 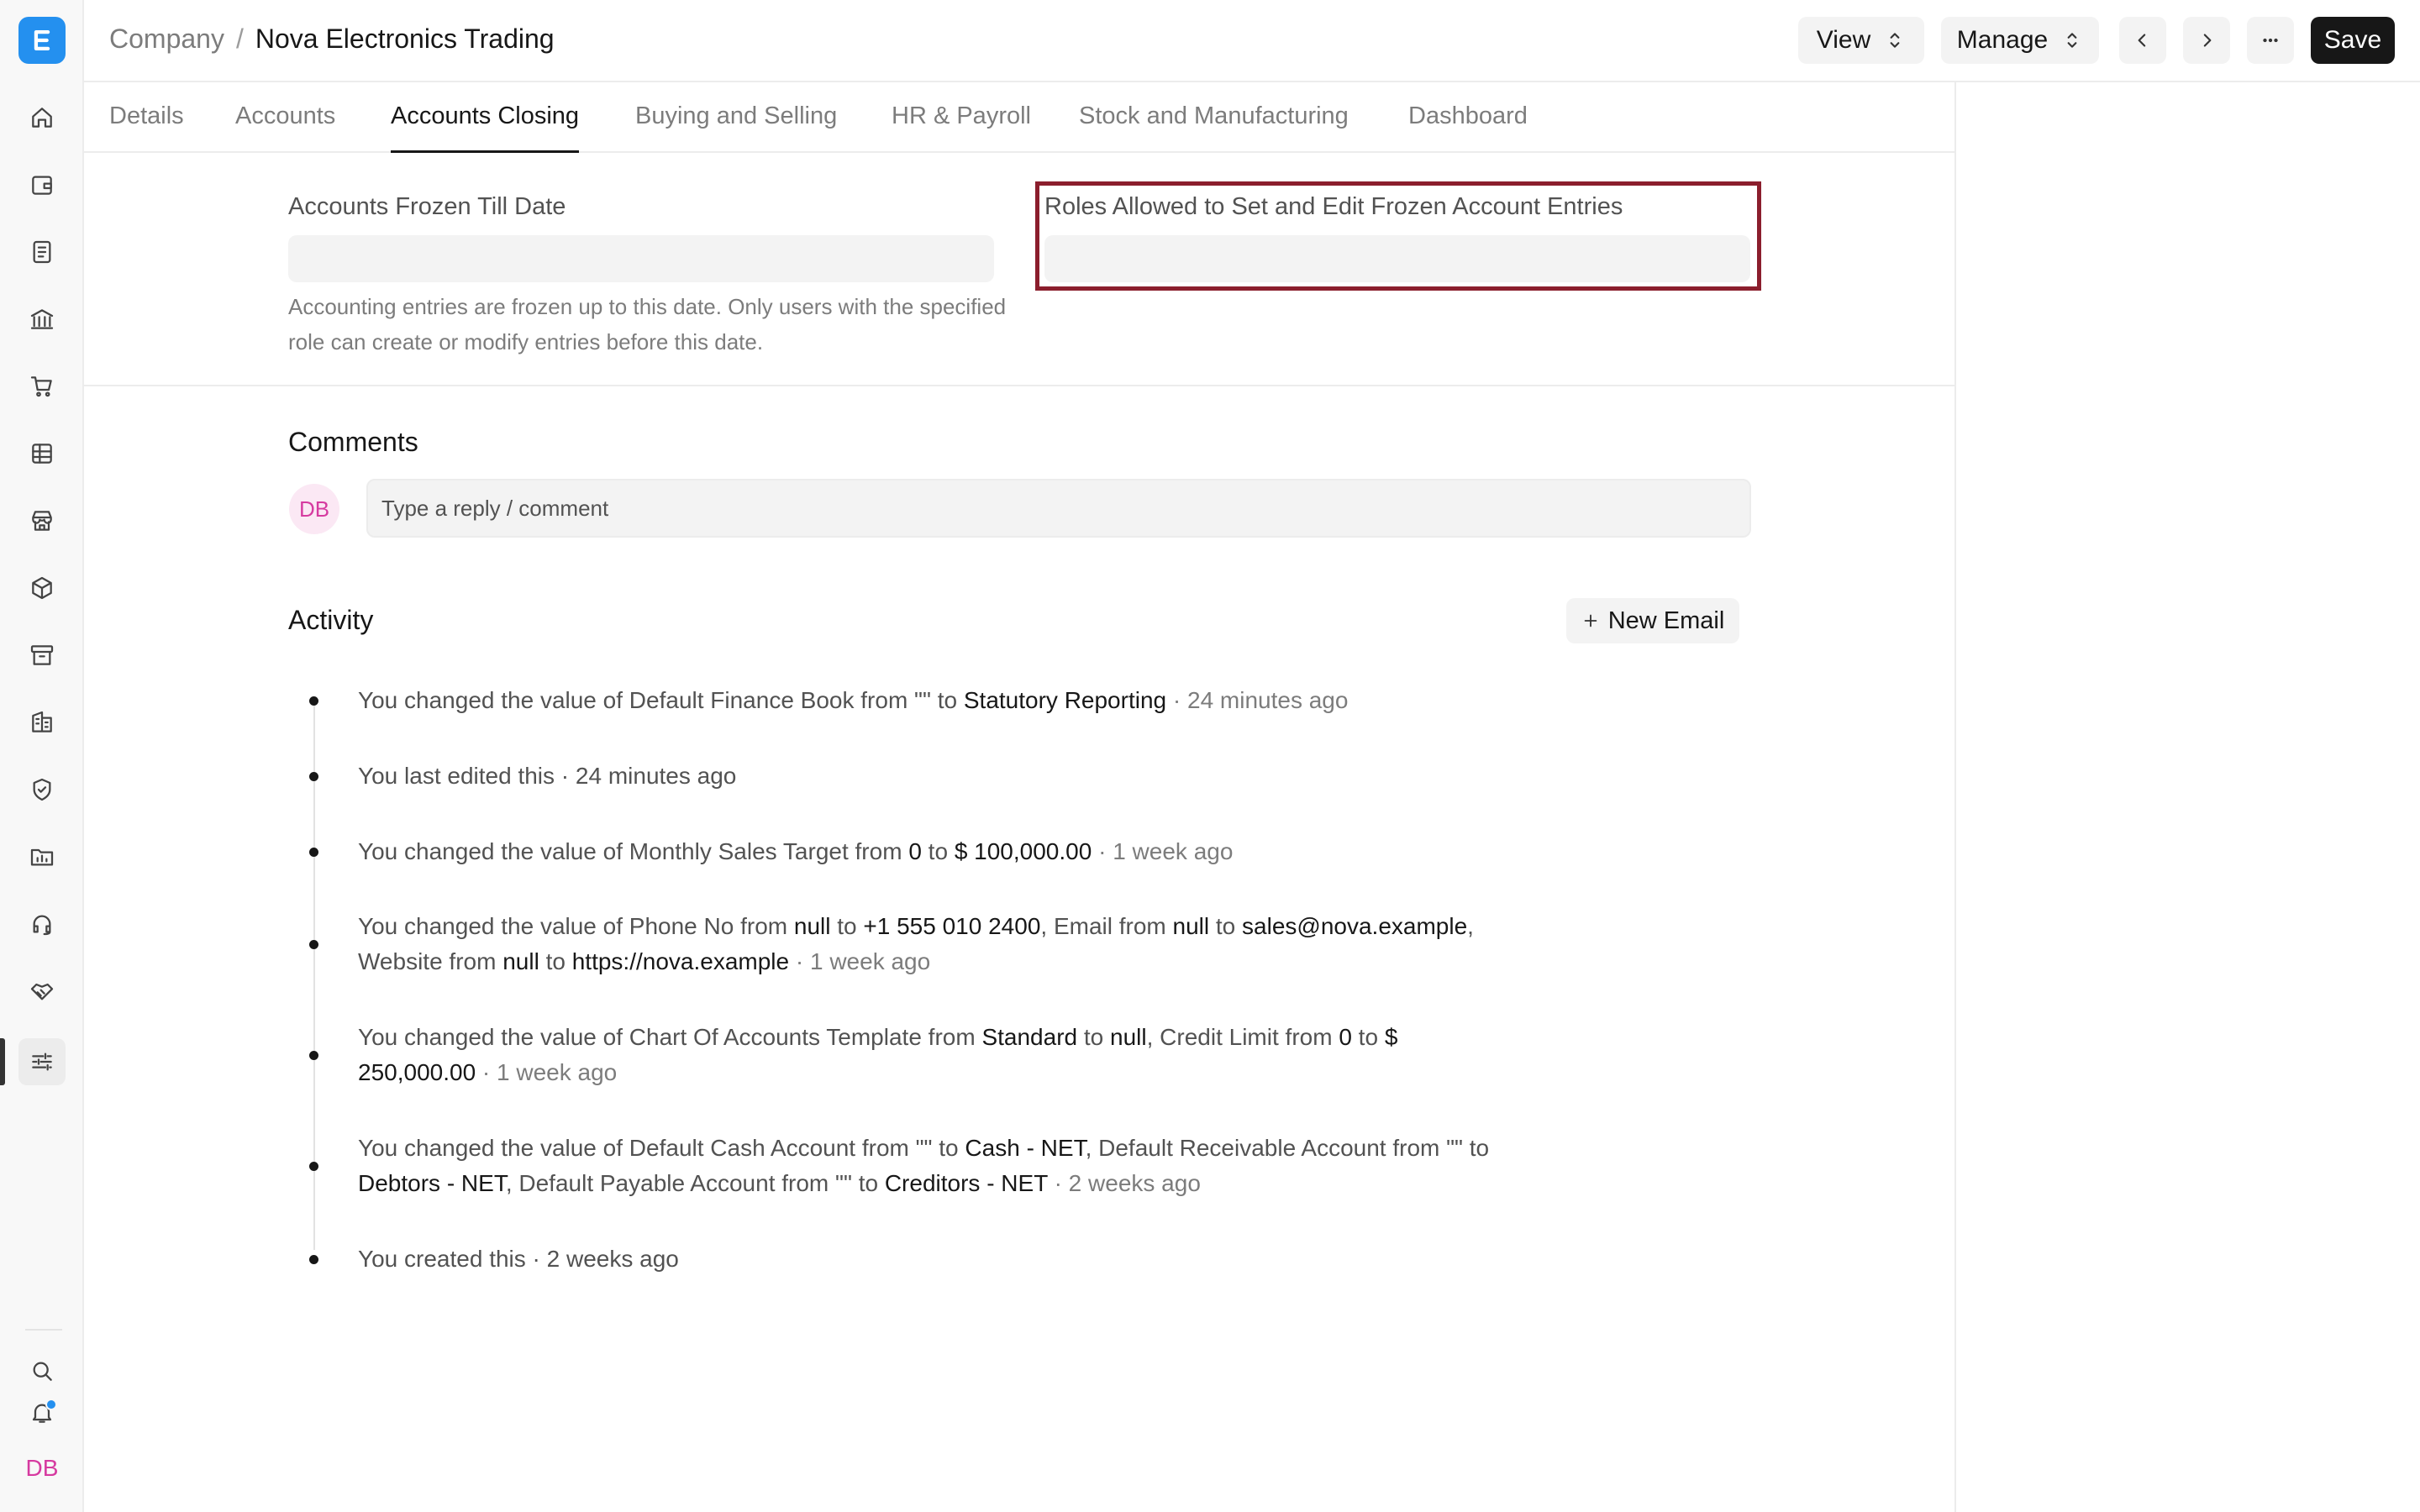 What do you see at coordinates (146, 127) in the screenshot?
I see `tab-details: Details` at bounding box center [146, 127].